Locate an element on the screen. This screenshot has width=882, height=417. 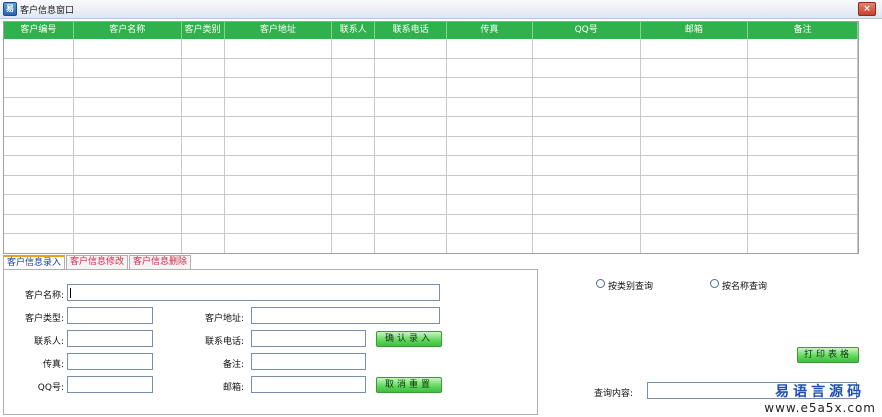
column-header-phone: 联系电话 is located at coordinates (411, 30).